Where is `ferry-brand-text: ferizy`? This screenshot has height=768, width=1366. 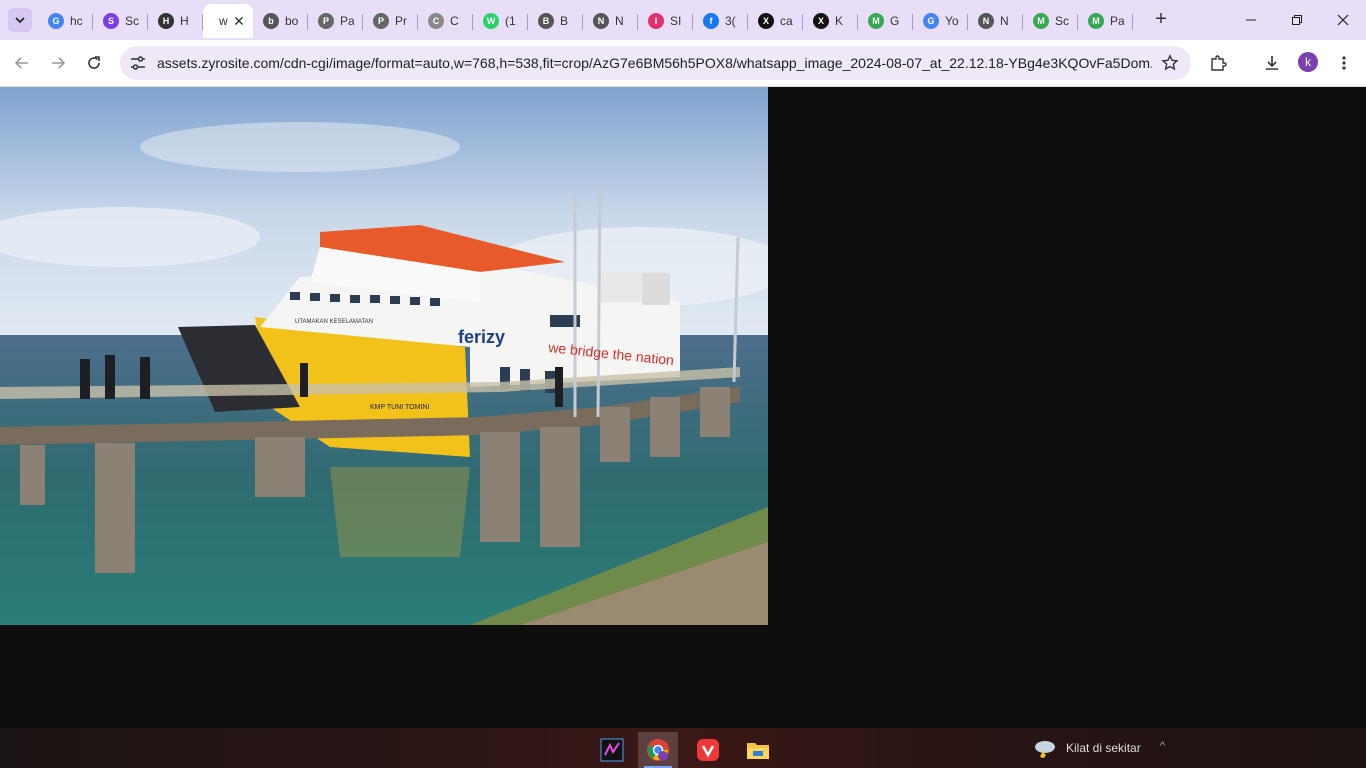 ferry-brand-text: ferizy is located at coordinates (481, 337).